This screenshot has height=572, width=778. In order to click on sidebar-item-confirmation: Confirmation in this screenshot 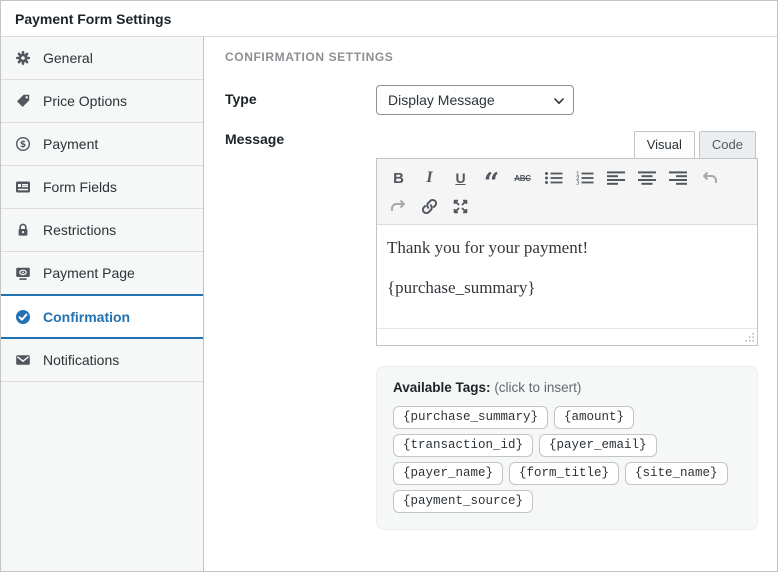, I will do `click(102, 316)`.